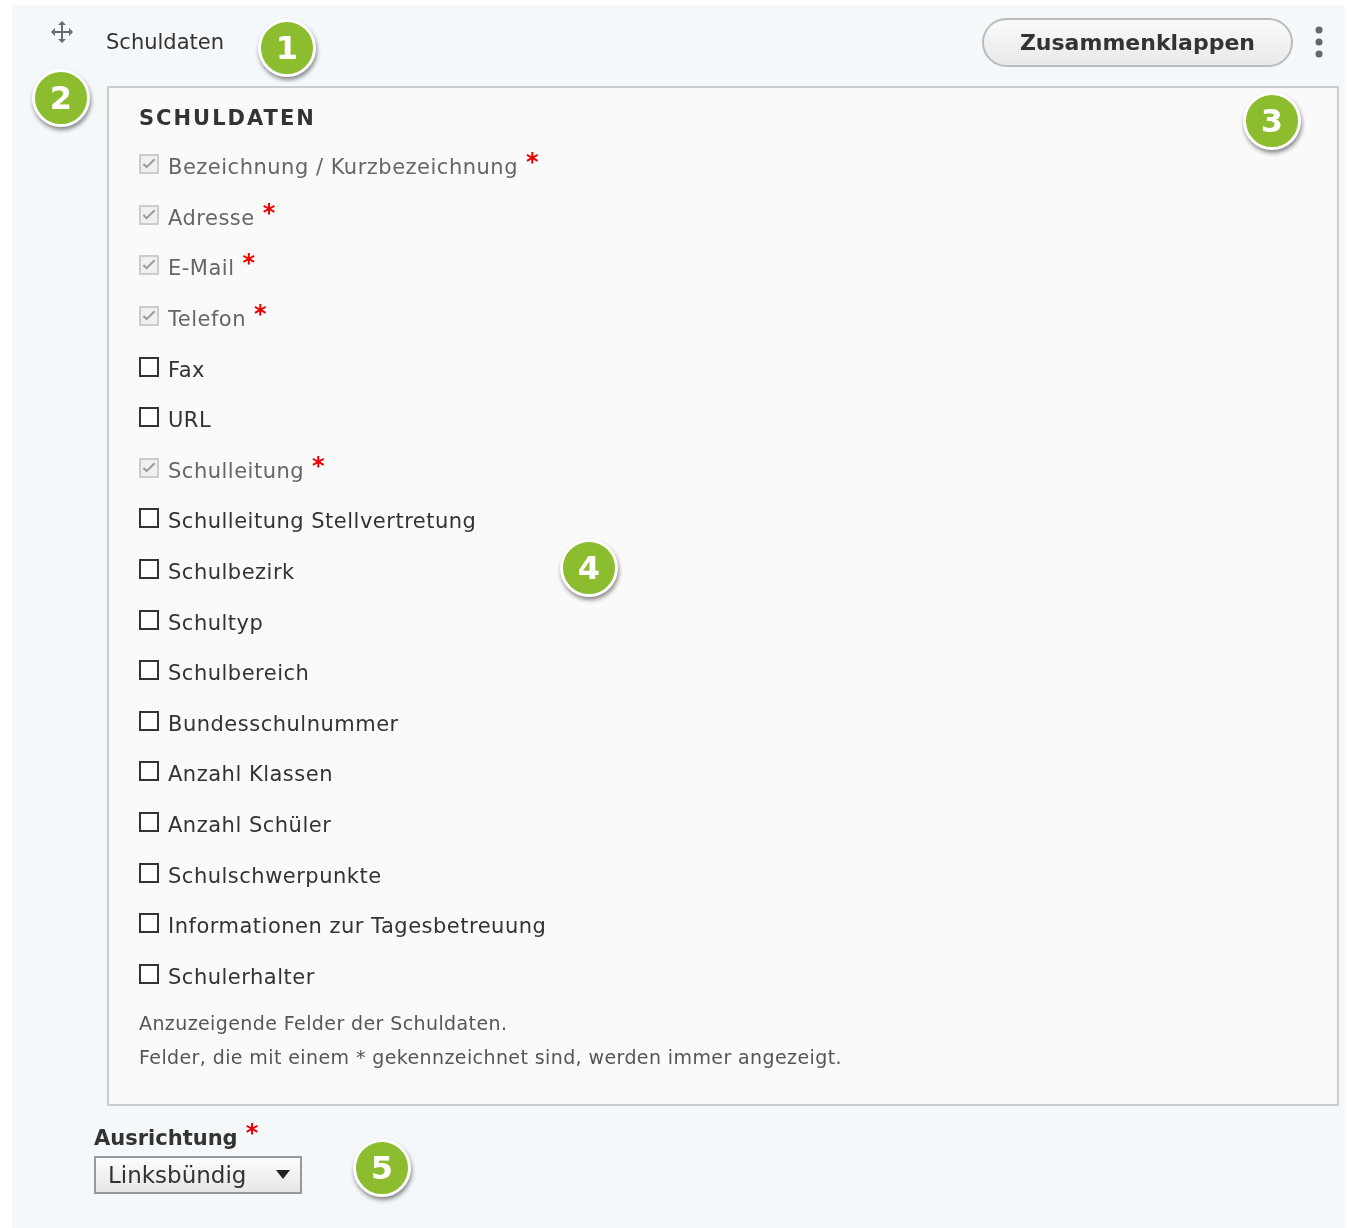  I want to click on alignment-select: Linksbündig, so click(198, 1175).